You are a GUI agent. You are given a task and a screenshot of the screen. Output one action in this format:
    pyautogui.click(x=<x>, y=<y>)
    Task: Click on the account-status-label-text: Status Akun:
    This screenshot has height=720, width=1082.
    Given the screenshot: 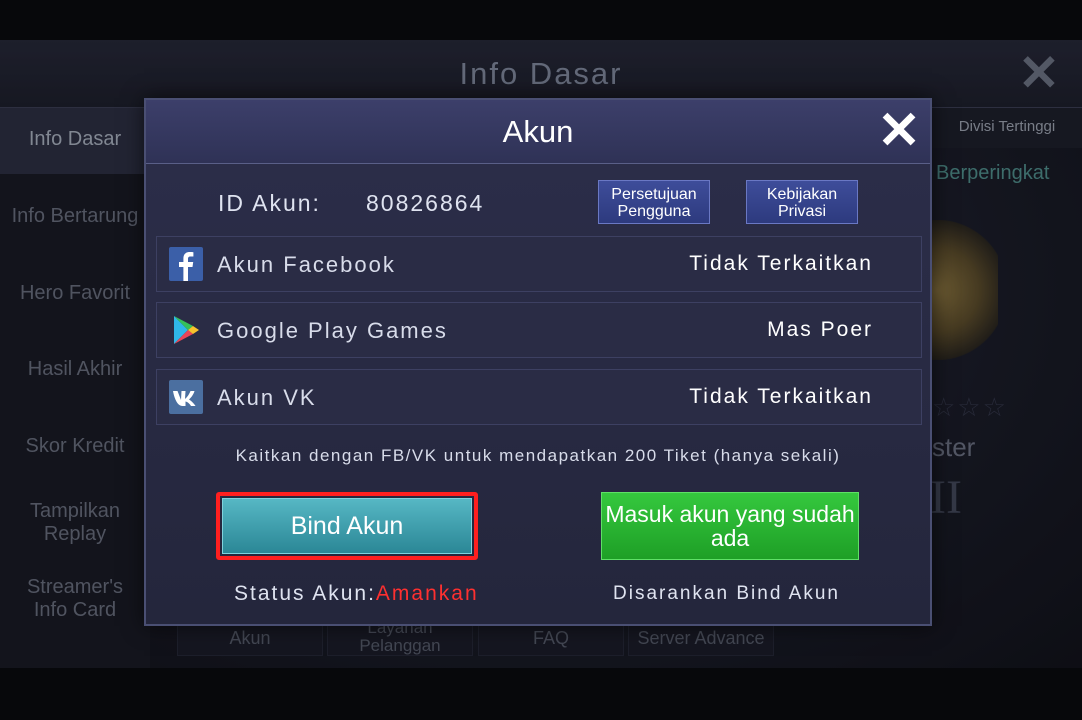 What is the action you would take?
    pyautogui.click(x=305, y=593)
    